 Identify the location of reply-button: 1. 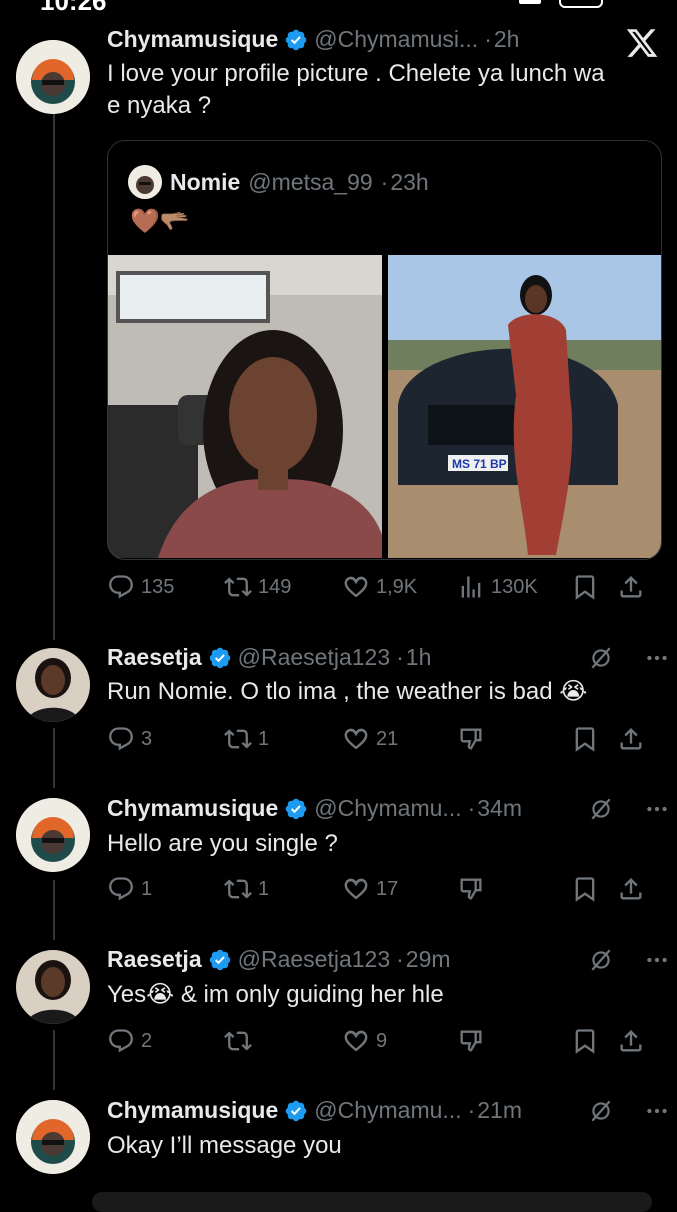
(165, 889).